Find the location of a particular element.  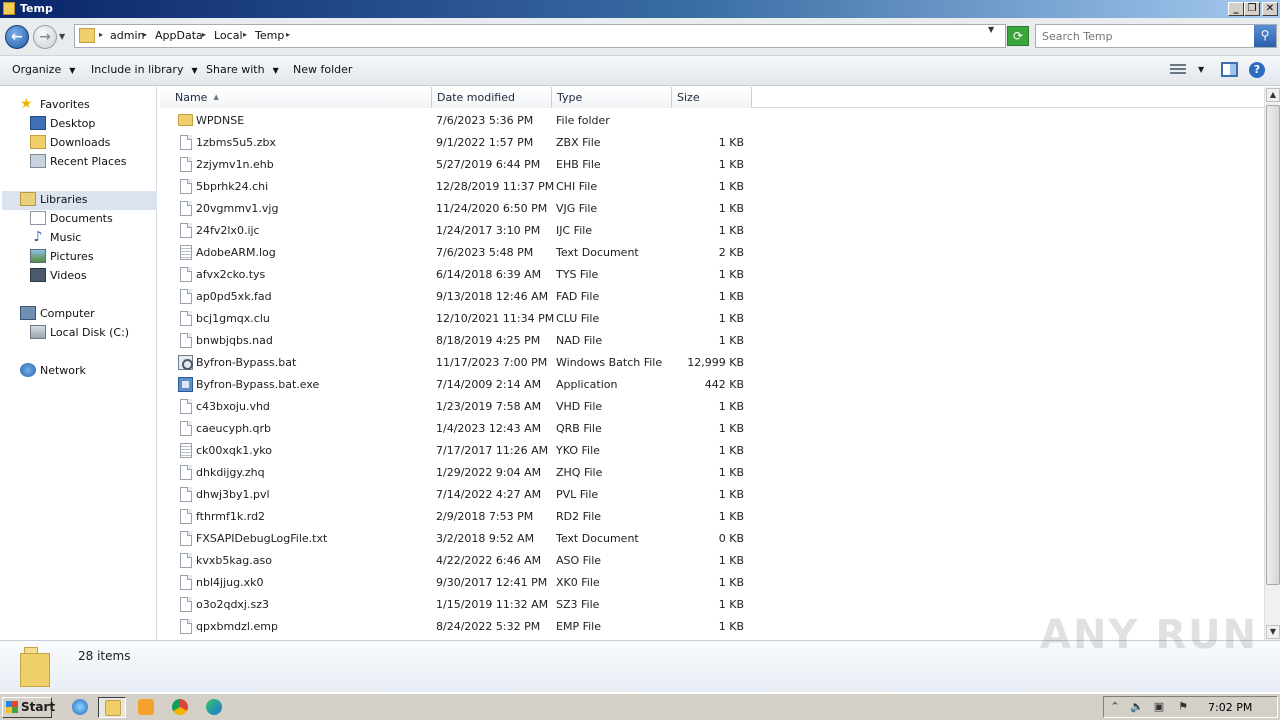

back-button: ← is located at coordinates (17, 37).